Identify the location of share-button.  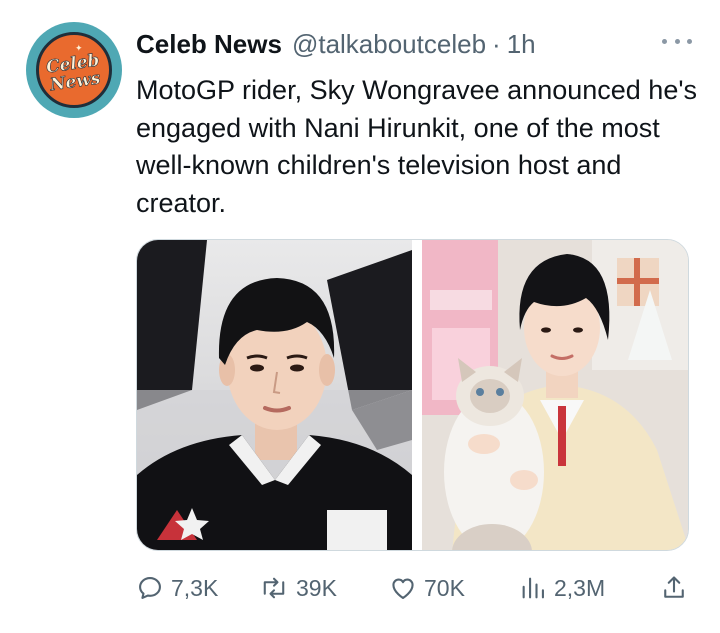
(674, 588).